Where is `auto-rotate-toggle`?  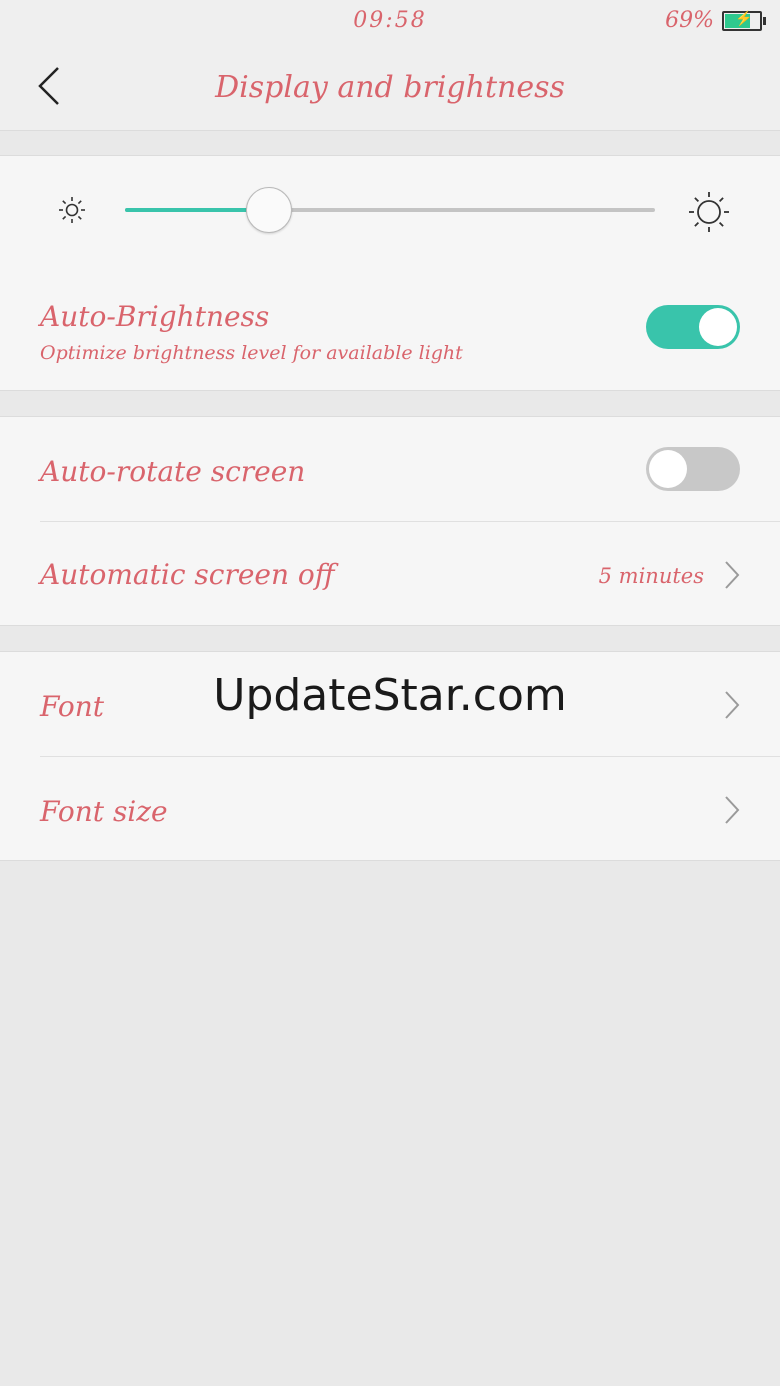 auto-rotate-toggle is located at coordinates (693, 469).